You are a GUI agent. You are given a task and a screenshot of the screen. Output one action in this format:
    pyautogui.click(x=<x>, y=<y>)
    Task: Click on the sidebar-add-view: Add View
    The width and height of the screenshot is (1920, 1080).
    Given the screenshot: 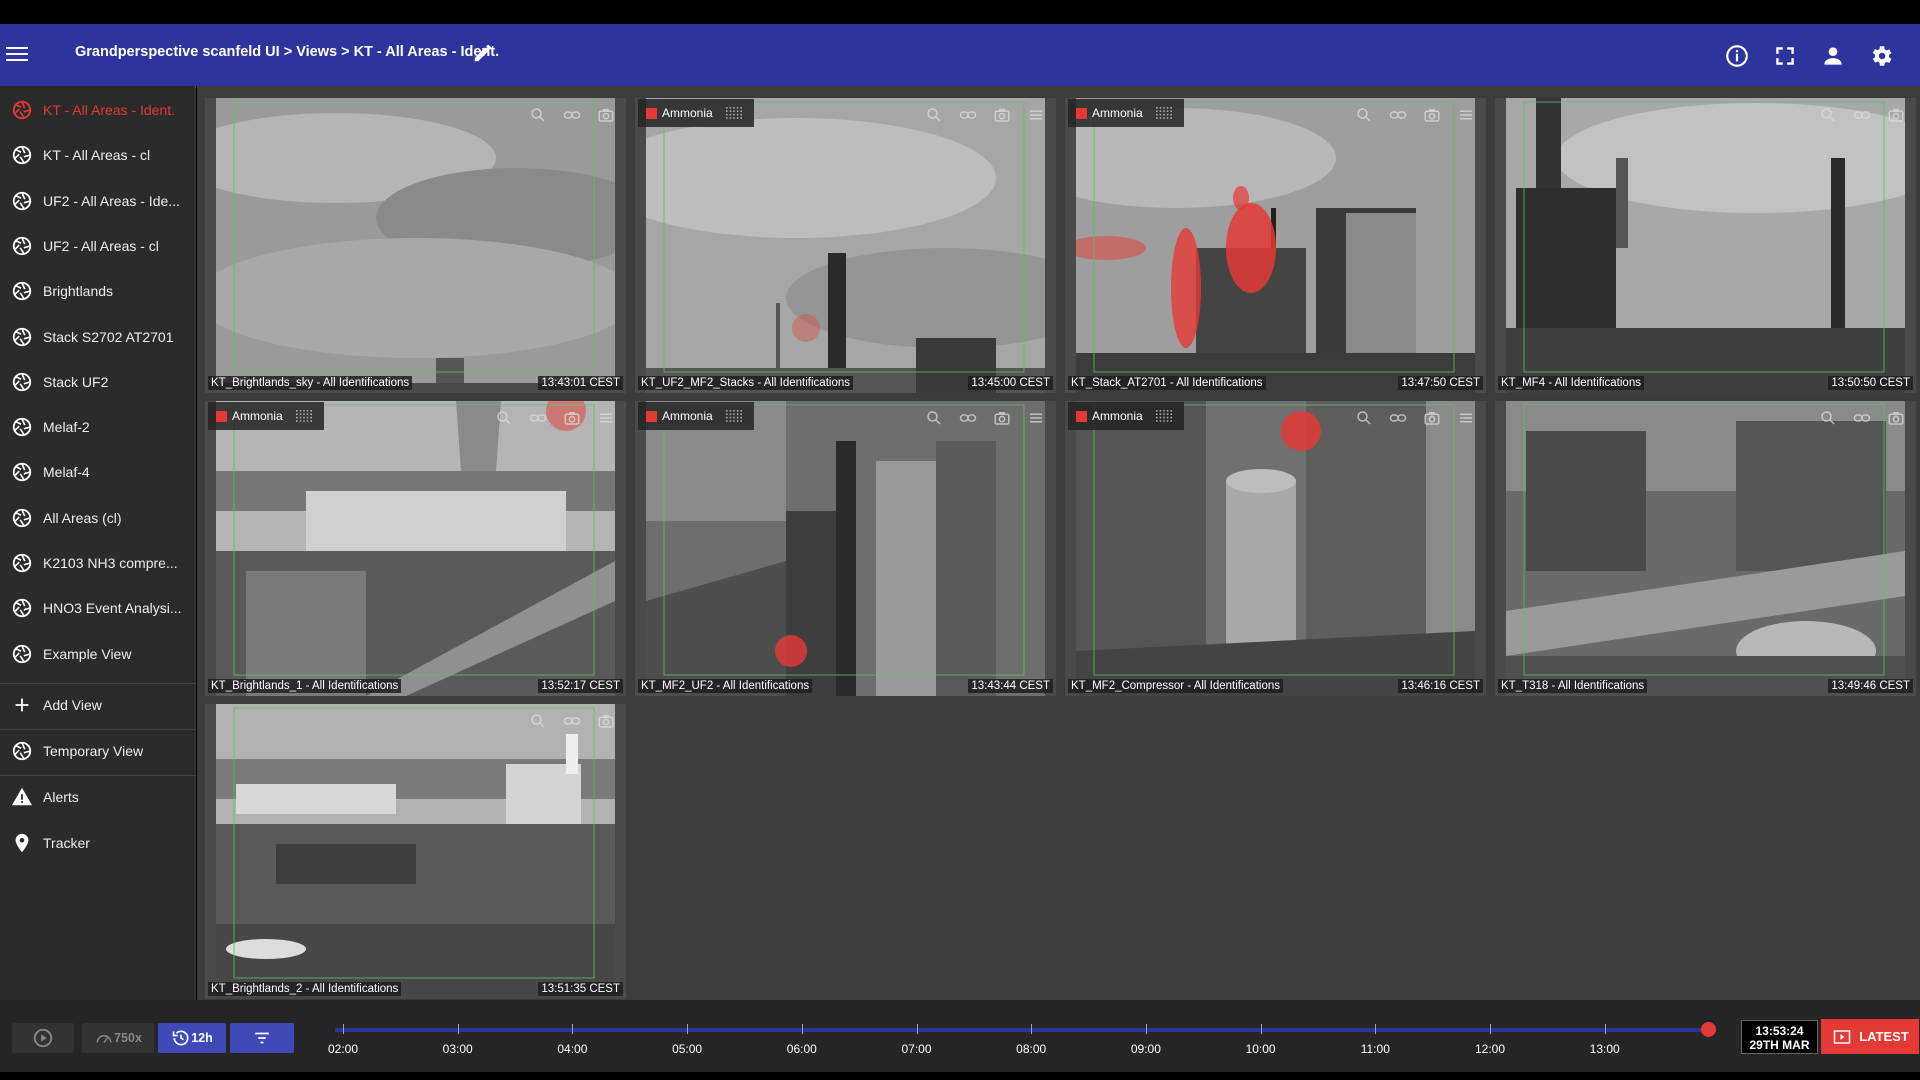 What is the action you would take?
    pyautogui.click(x=98, y=705)
    